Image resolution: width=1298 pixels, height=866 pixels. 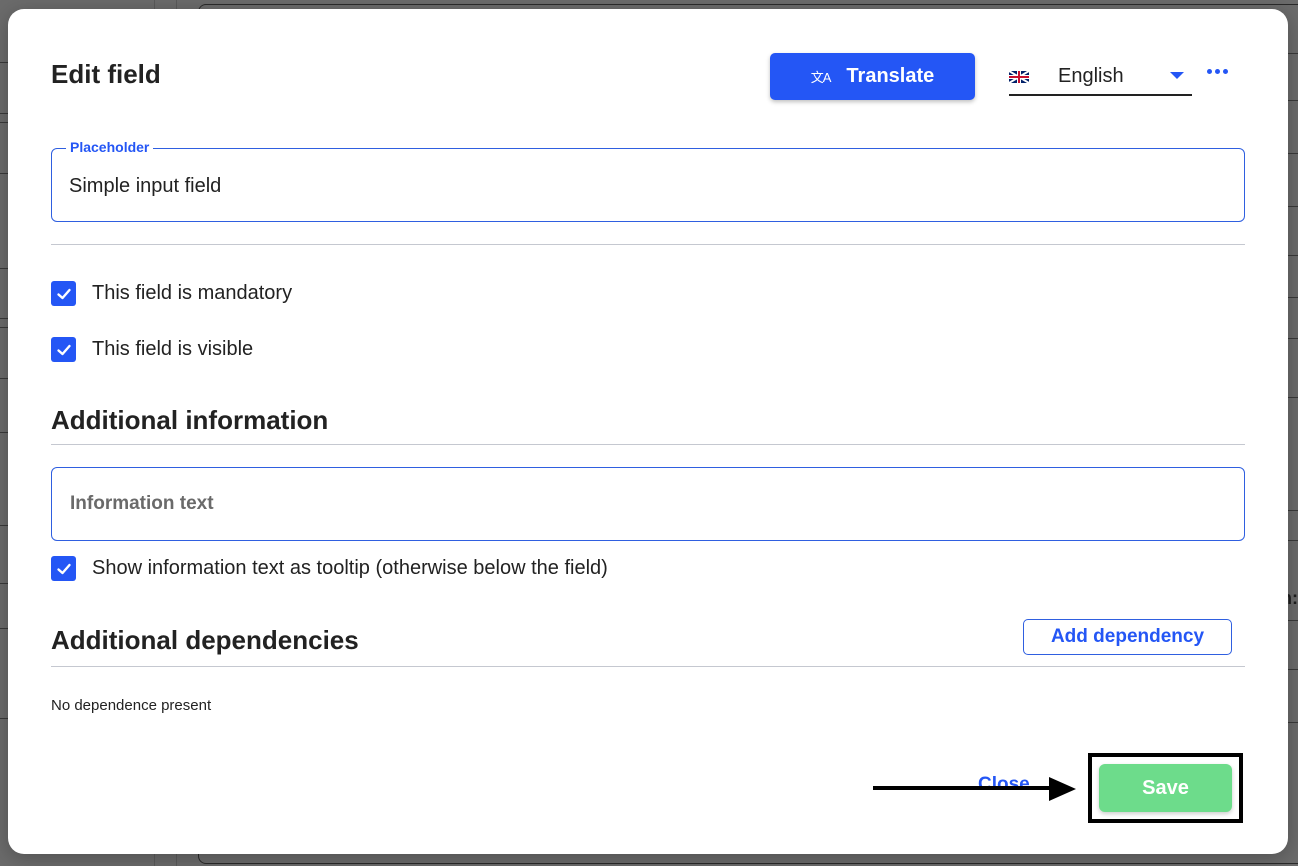 I want to click on caret-down-icon, so click(x=1177, y=75).